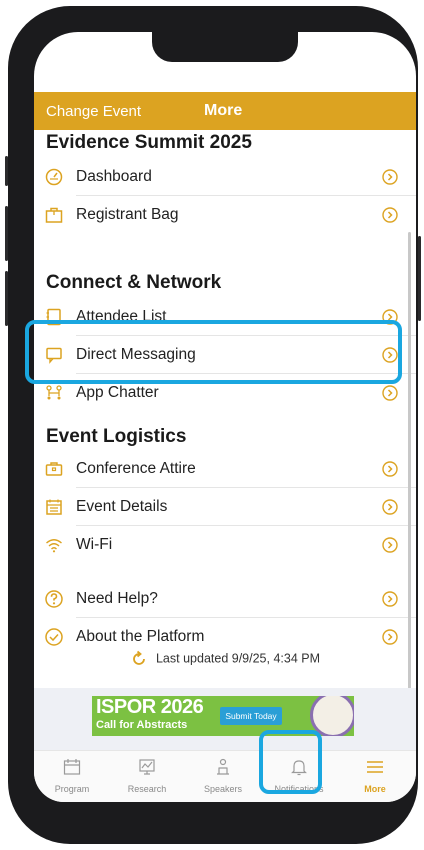 This screenshot has width=424, height=850. I want to click on help-icon, so click(54, 599).